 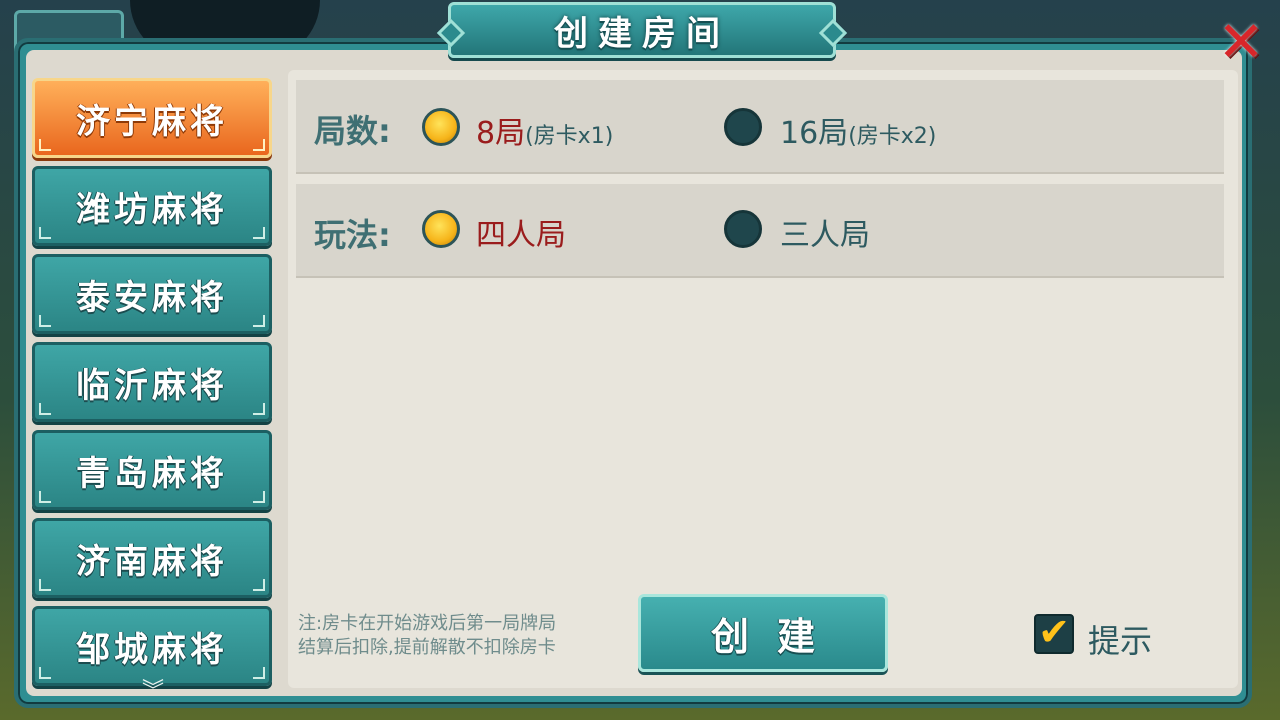 I want to click on create-room-button: 创建, so click(x=763, y=633).